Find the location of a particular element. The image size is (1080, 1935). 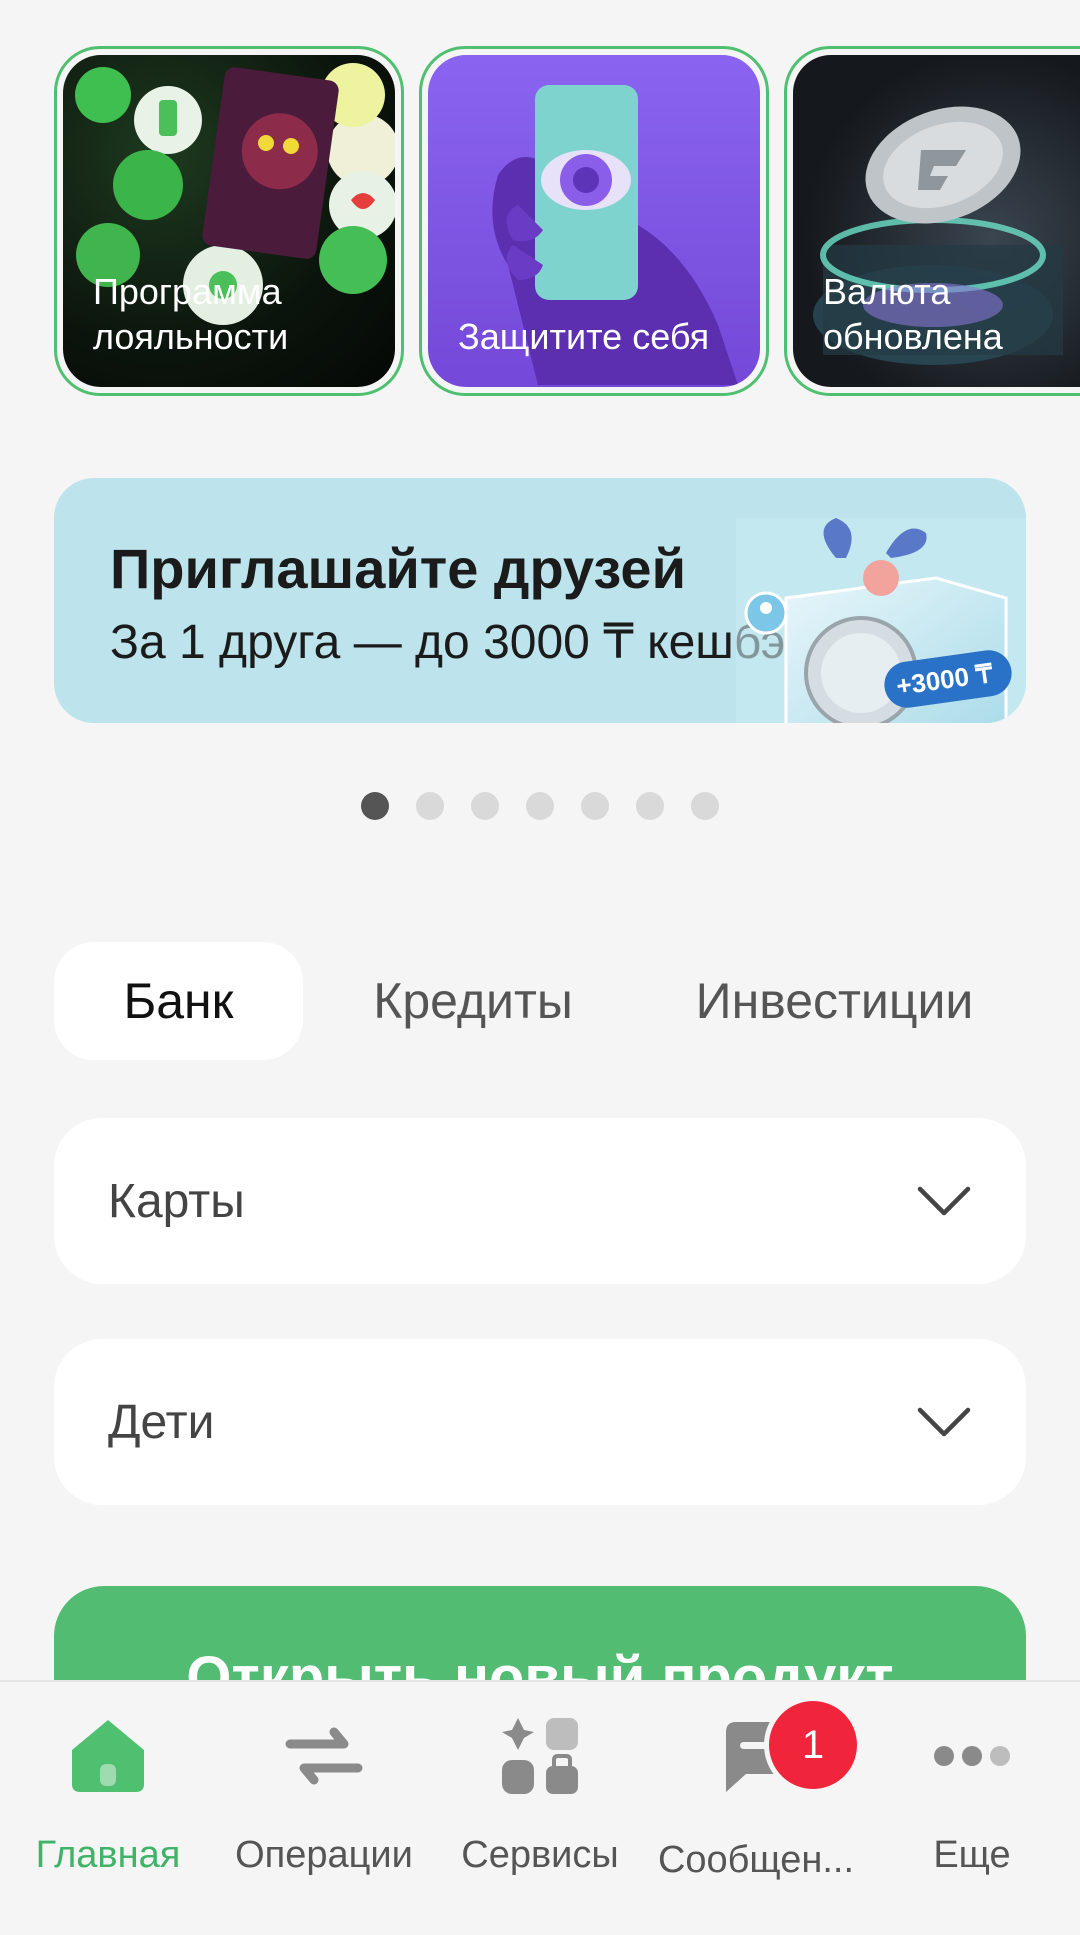

section-label: Дети is located at coordinates (161, 1422).